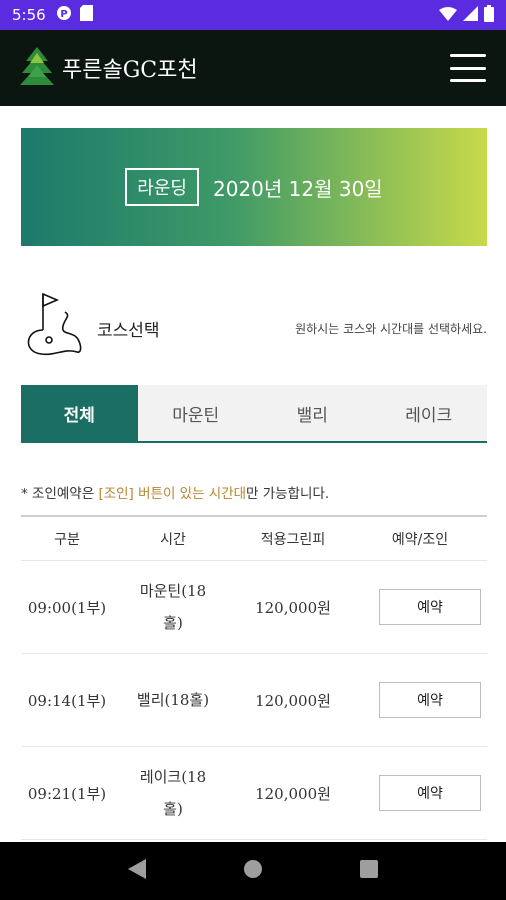 This screenshot has height=900, width=506. Describe the element at coordinates (173, 700) in the screenshot. I see `row-course: 밸리(18홀)` at that location.